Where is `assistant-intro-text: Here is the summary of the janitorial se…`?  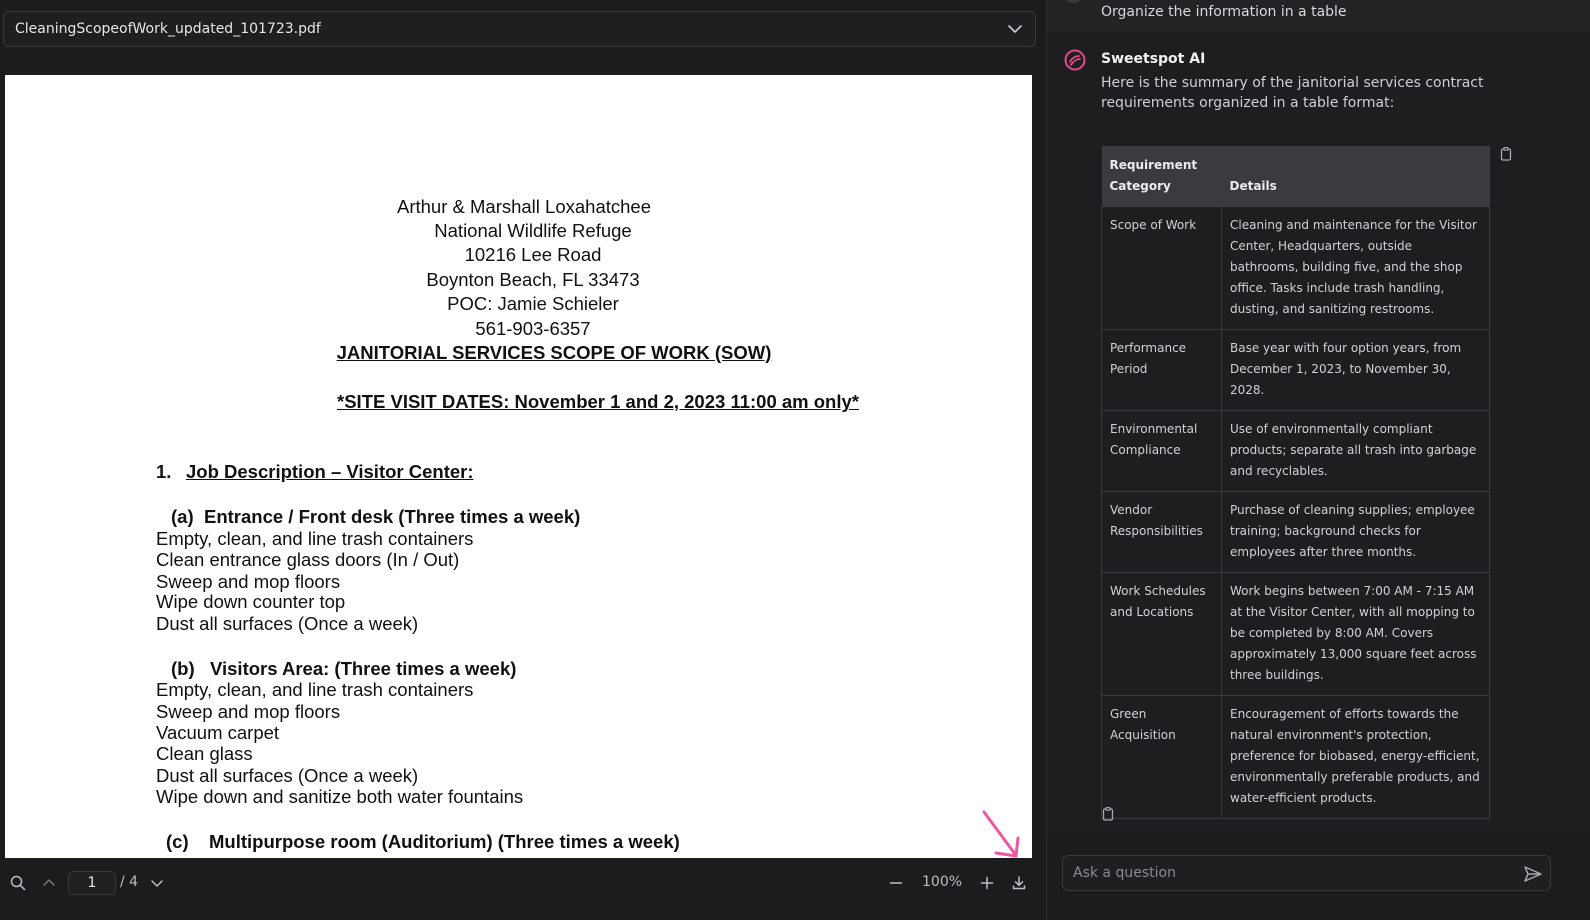 assistant-intro-text: Here is the summary of the janitorial se… is located at coordinates (1292, 93).